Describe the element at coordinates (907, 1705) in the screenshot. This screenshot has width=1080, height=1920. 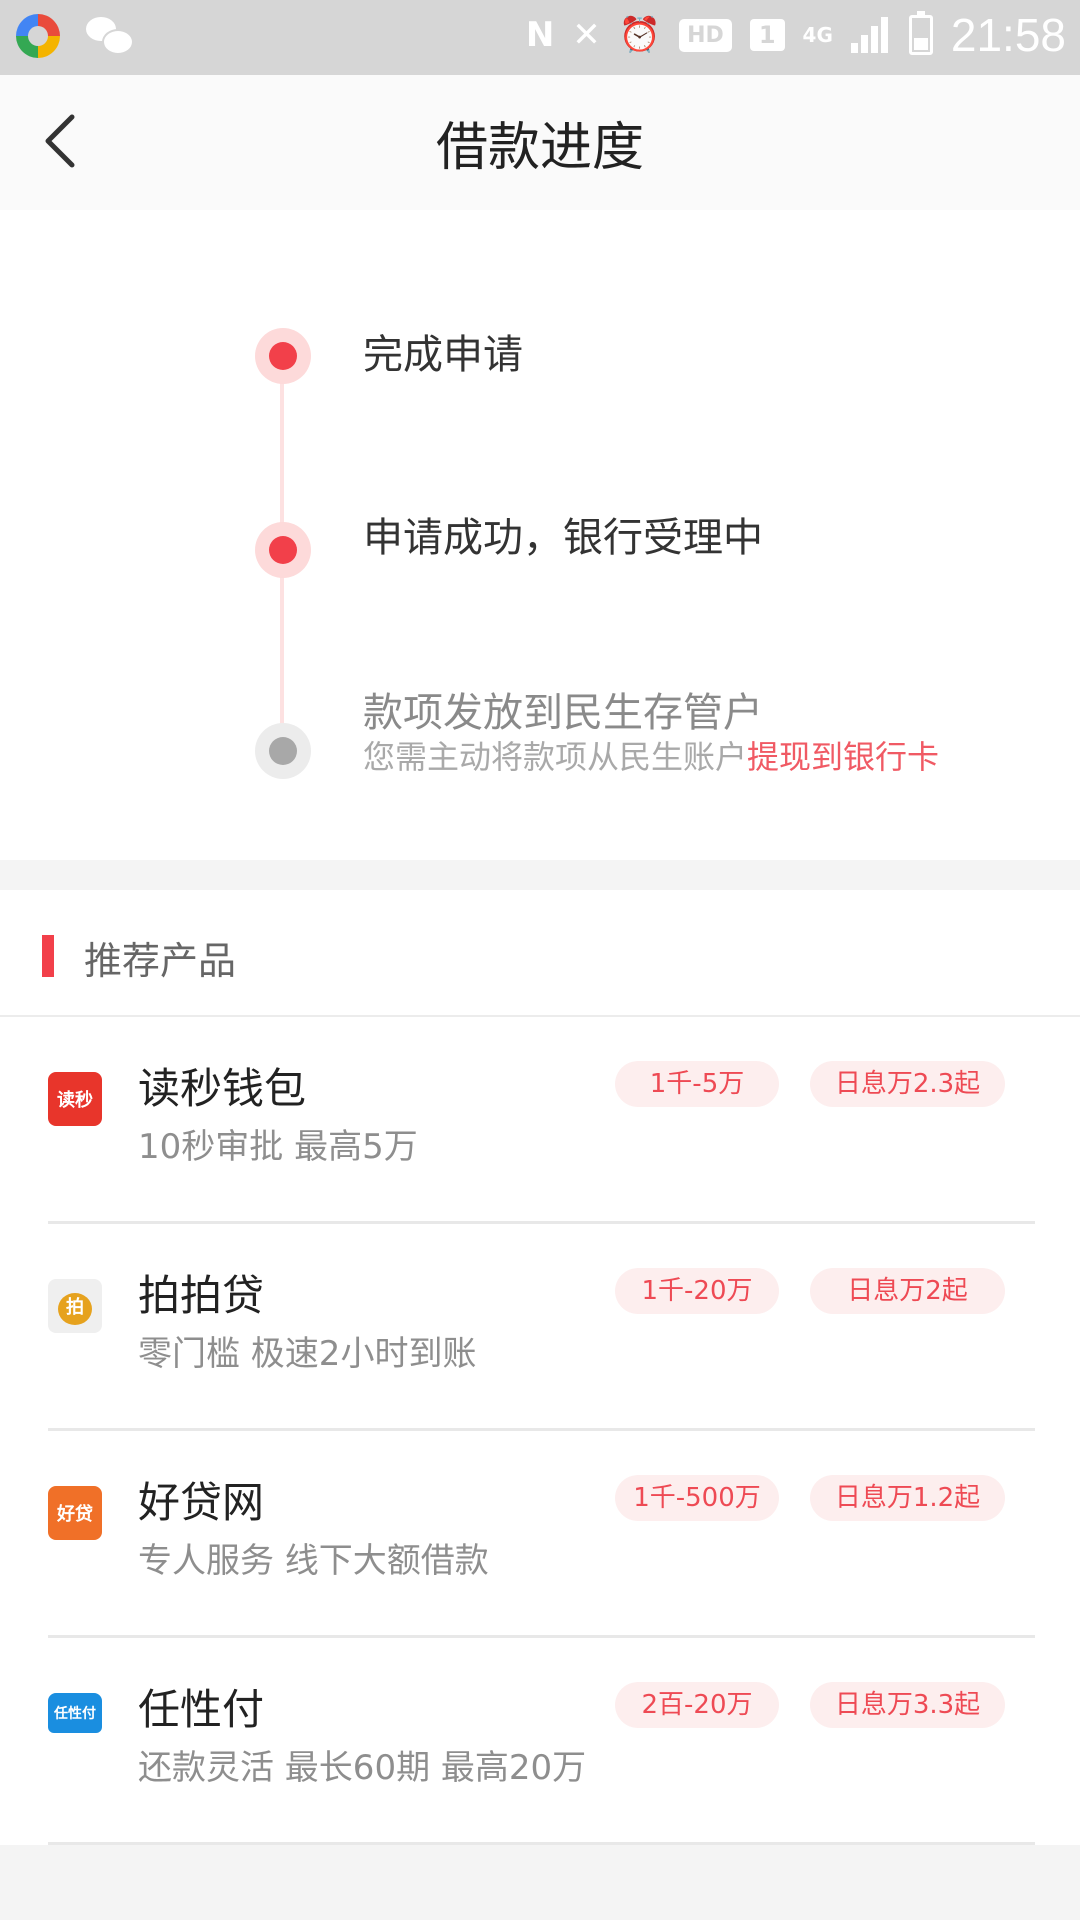
I see `interest-rate-tag: 日息万3.3起` at that location.